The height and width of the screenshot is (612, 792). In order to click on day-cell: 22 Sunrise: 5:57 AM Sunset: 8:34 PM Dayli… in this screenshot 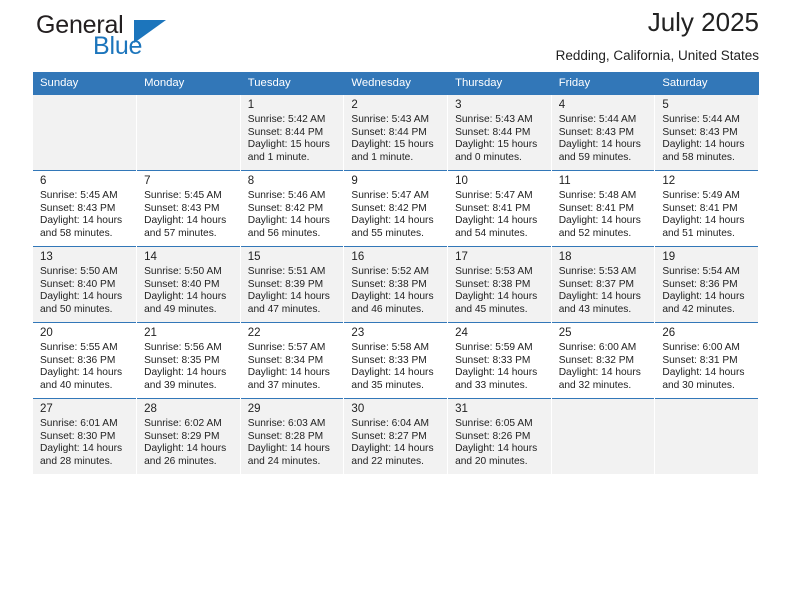, I will do `click(292, 360)`.